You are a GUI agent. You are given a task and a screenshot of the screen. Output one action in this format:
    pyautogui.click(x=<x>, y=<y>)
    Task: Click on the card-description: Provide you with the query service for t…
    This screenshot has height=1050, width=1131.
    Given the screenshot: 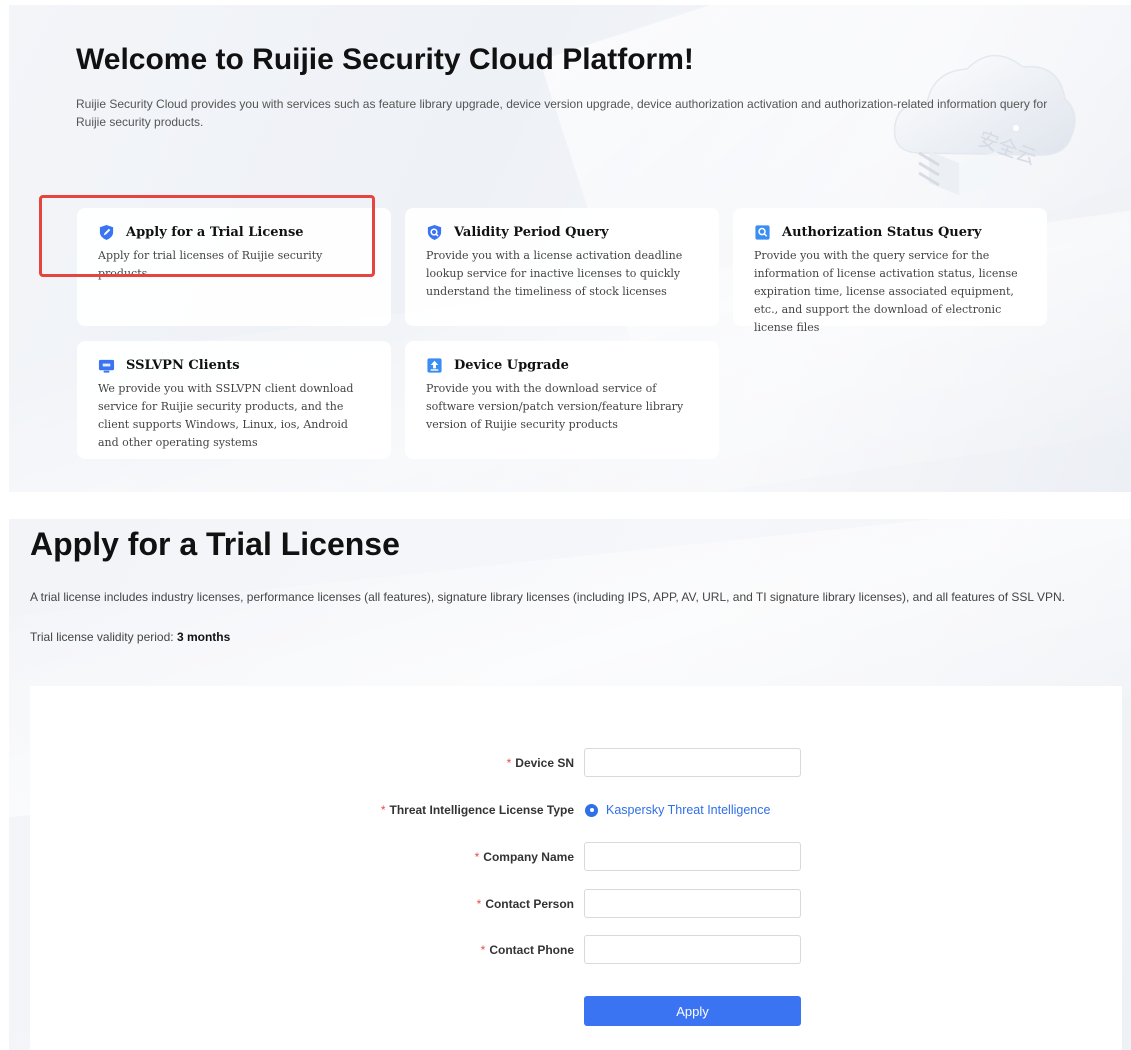 What is the action you would take?
    pyautogui.click(x=886, y=291)
    